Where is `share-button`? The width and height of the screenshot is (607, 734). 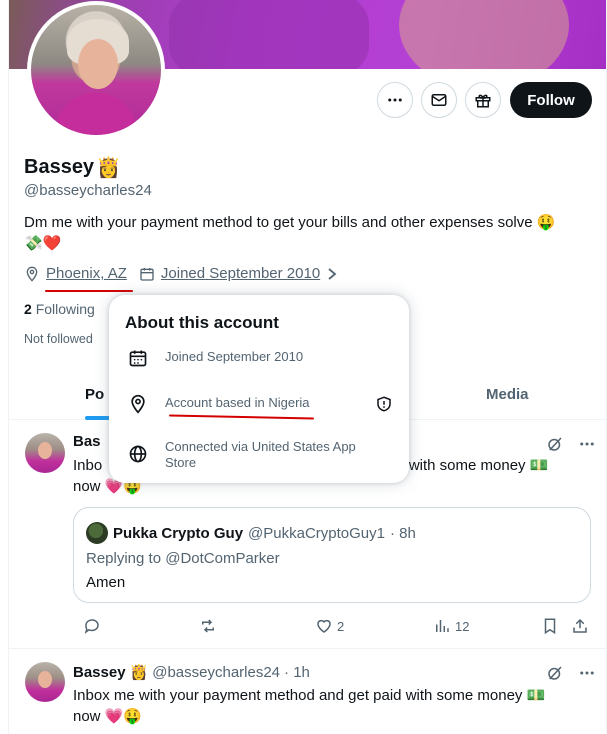 share-button is located at coordinates (580, 626).